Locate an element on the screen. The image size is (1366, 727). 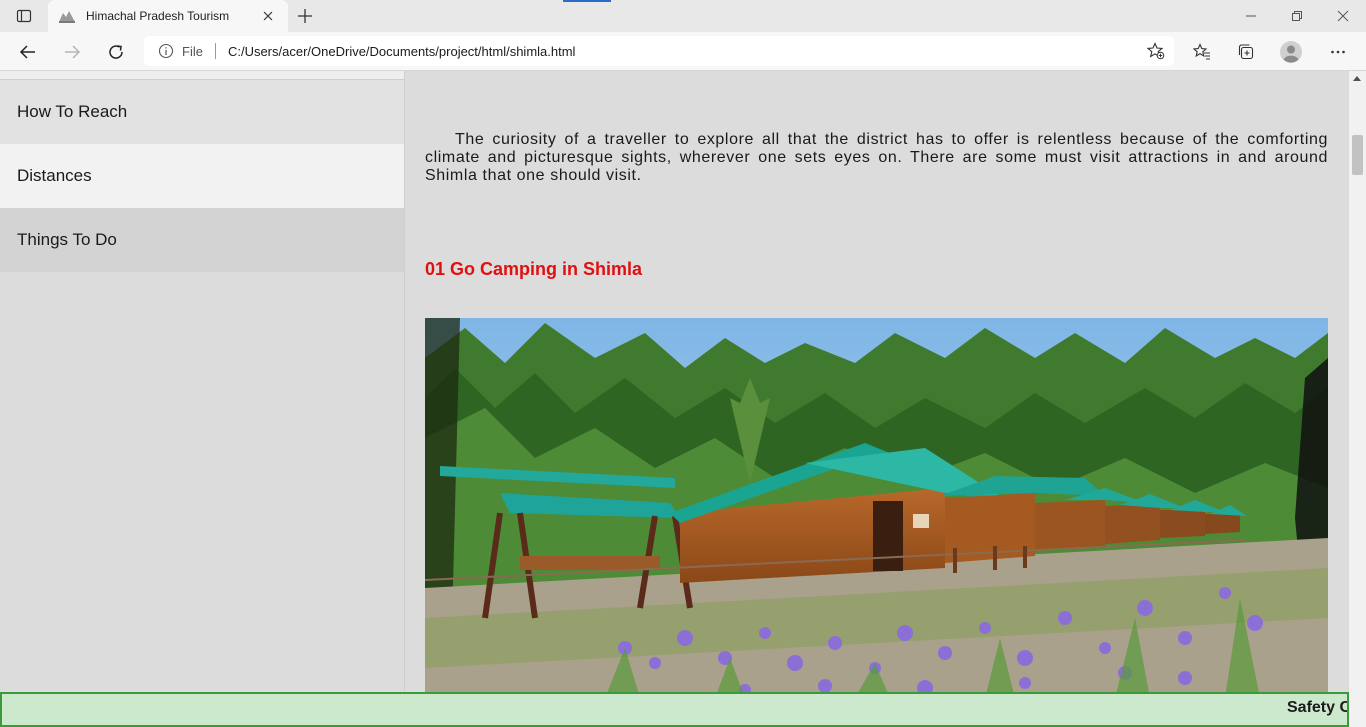
forward-button is located at coordinates (72, 52).